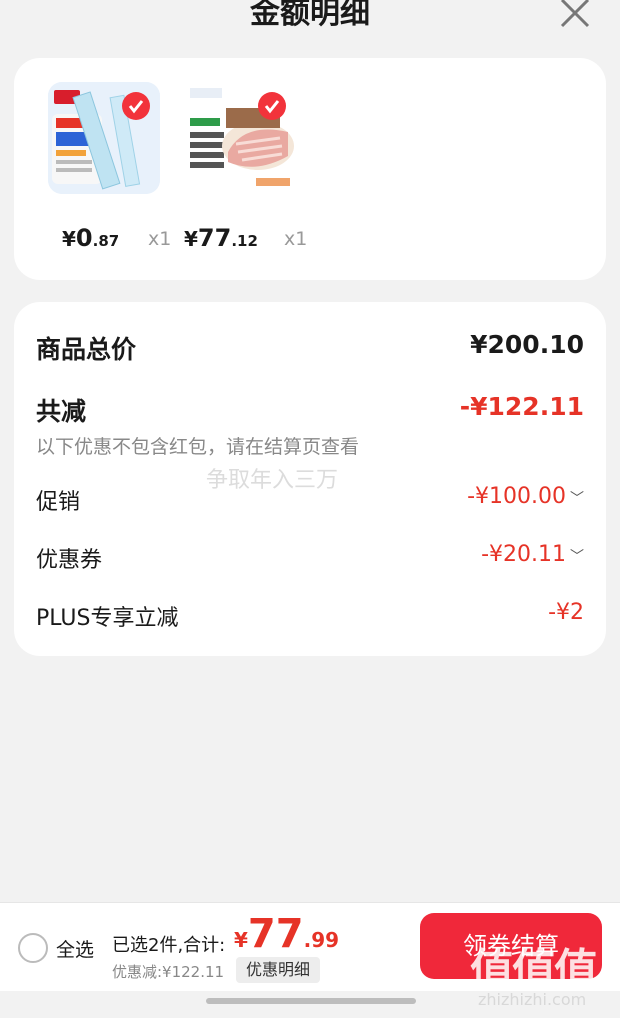  Describe the element at coordinates (198, 447) in the screenshot. I see `reduction-note: 以下优惠不包含红包，请在结算页查看` at that location.